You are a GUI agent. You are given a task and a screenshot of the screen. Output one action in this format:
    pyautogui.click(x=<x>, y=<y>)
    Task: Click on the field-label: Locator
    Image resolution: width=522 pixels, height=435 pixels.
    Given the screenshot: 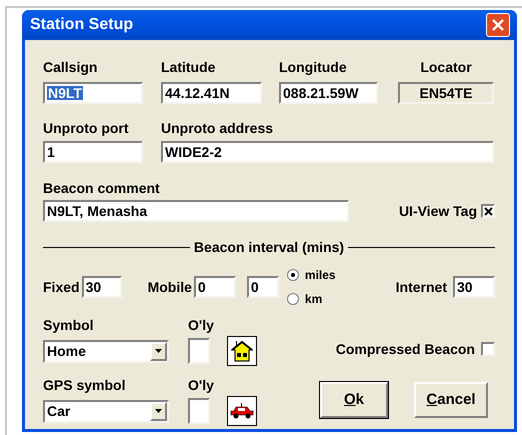 What is the action you would take?
    pyautogui.click(x=446, y=67)
    